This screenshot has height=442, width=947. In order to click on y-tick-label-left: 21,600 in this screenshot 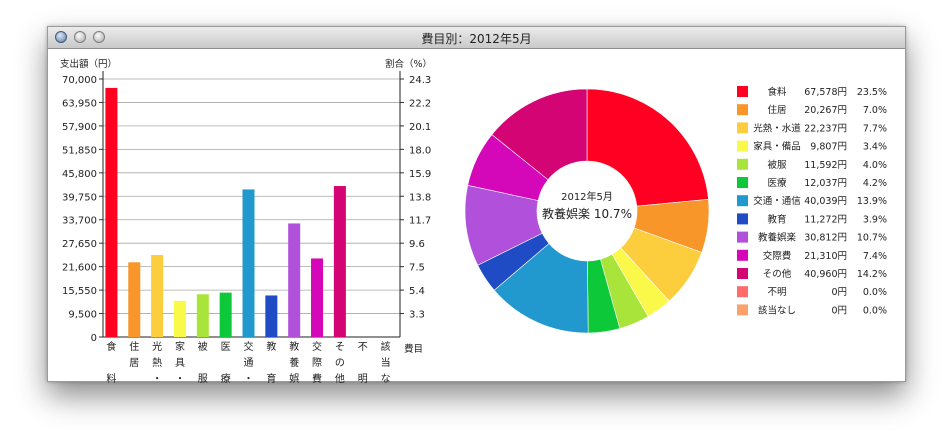, I will do `click(79, 268)`.